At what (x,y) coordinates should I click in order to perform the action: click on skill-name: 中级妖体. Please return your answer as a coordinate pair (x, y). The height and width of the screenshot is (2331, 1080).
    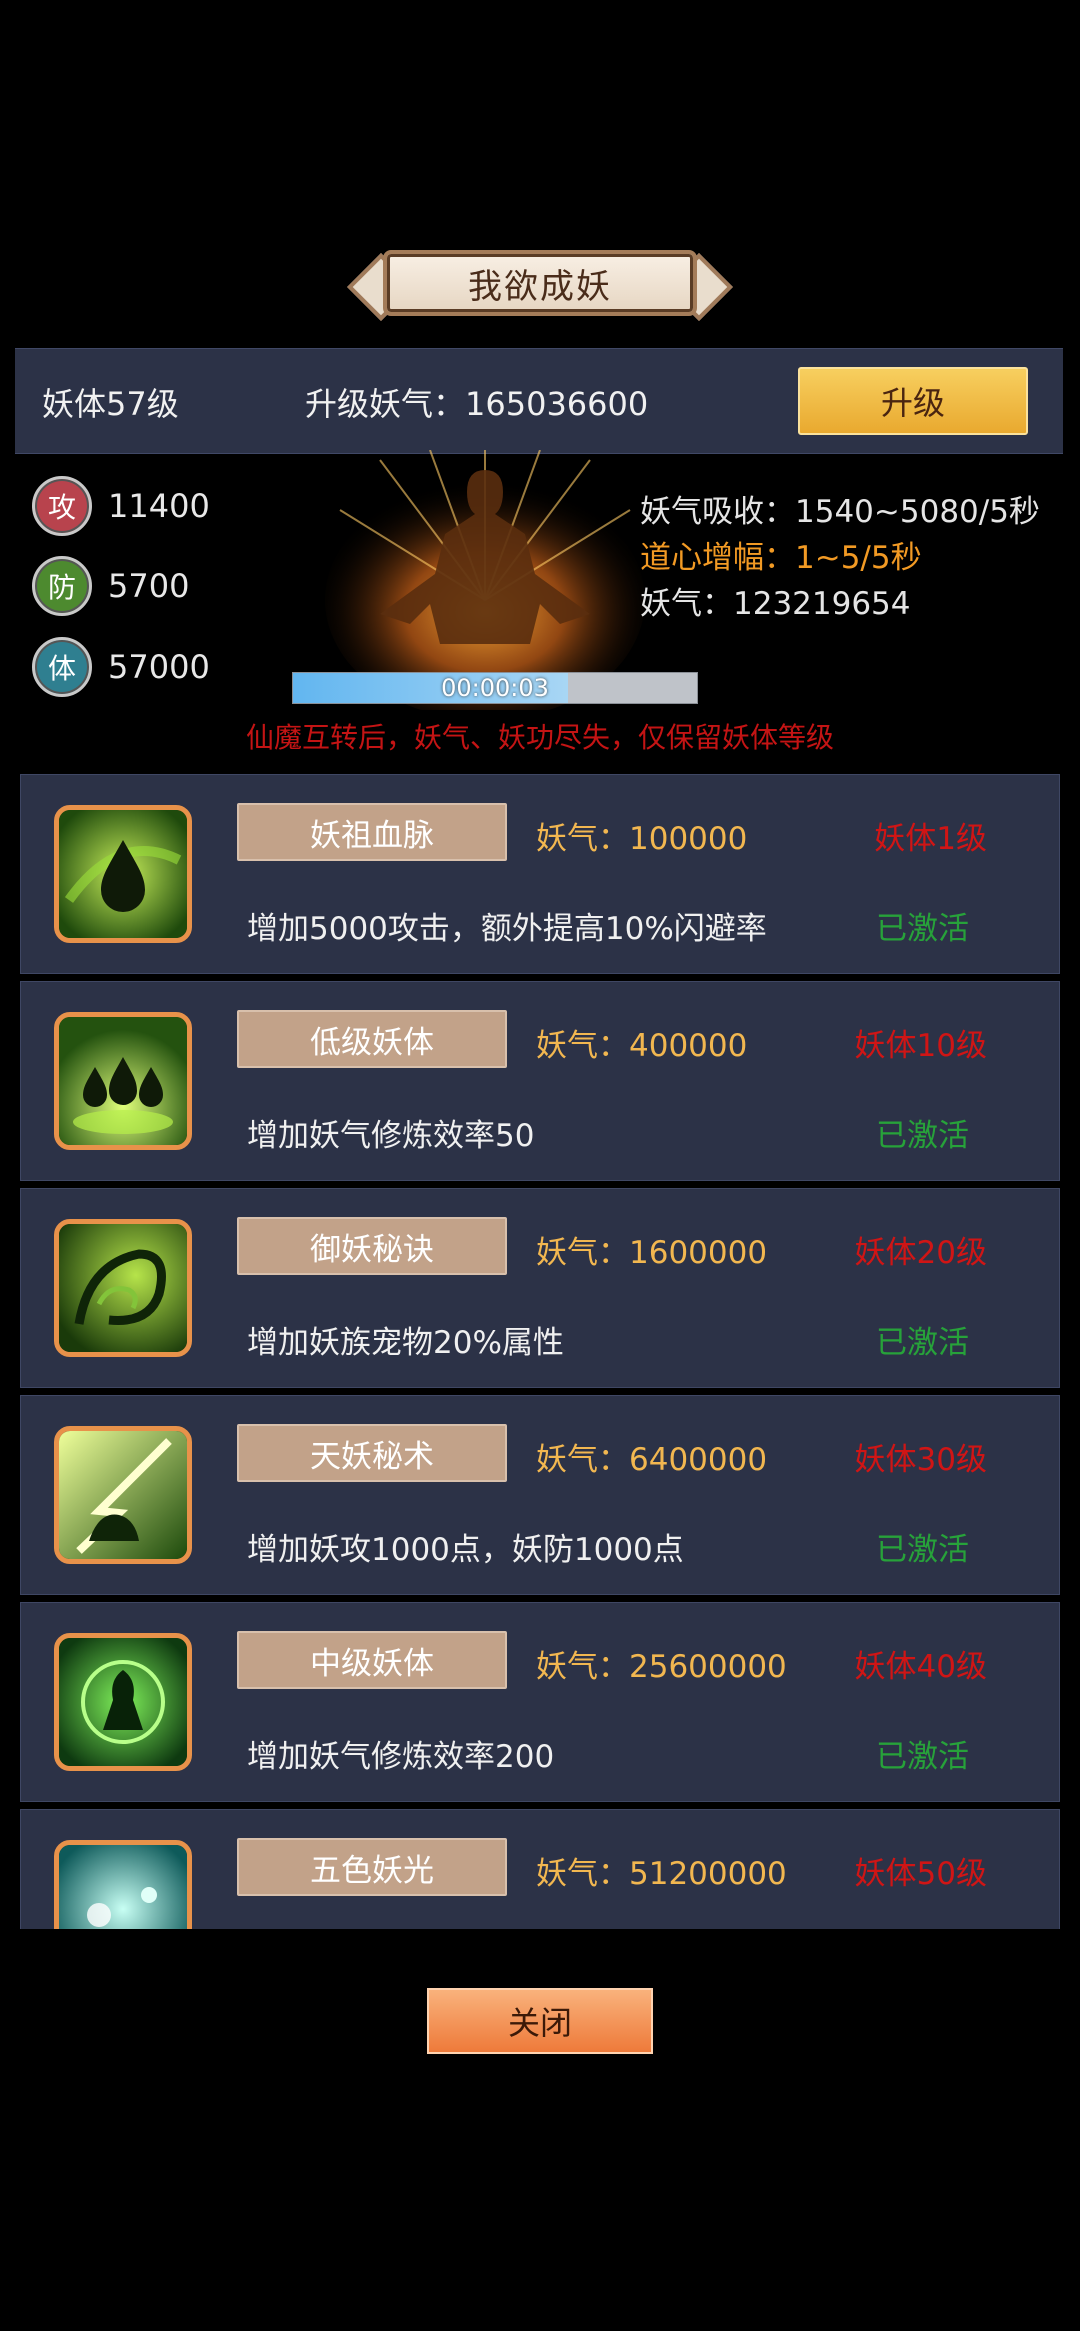
    Looking at the image, I should click on (372, 1660).